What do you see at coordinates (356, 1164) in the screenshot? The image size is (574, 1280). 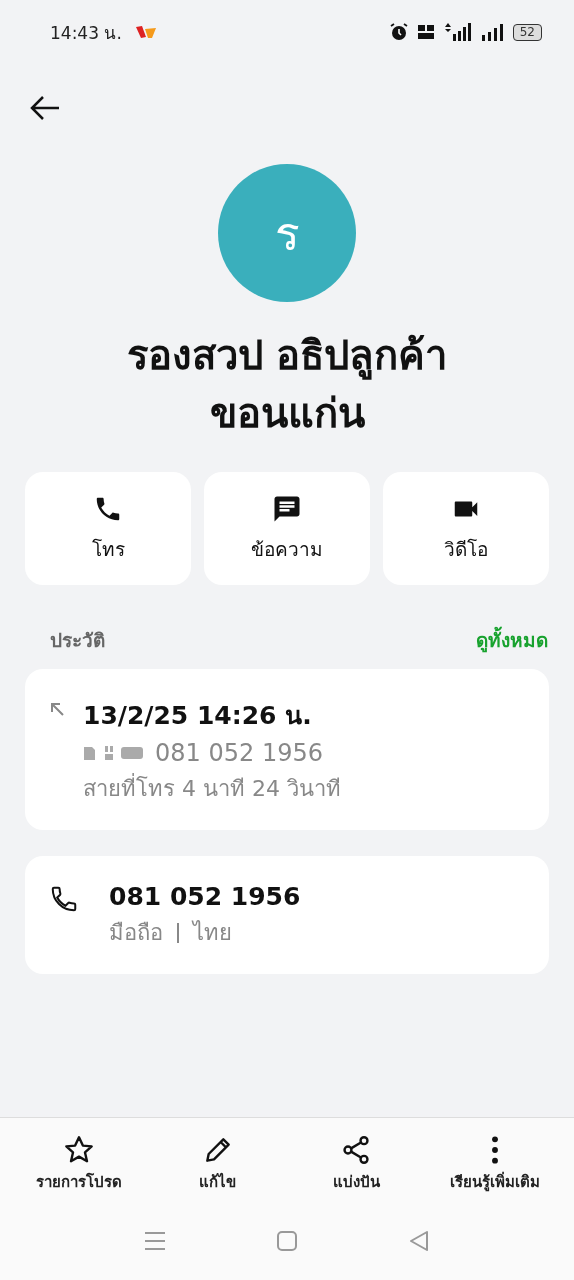 I see `share-button: แบ่งปัน` at bounding box center [356, 1164].